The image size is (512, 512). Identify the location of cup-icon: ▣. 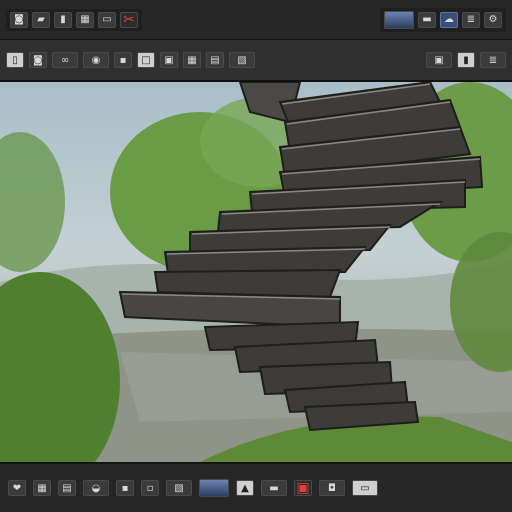
(303, 488).